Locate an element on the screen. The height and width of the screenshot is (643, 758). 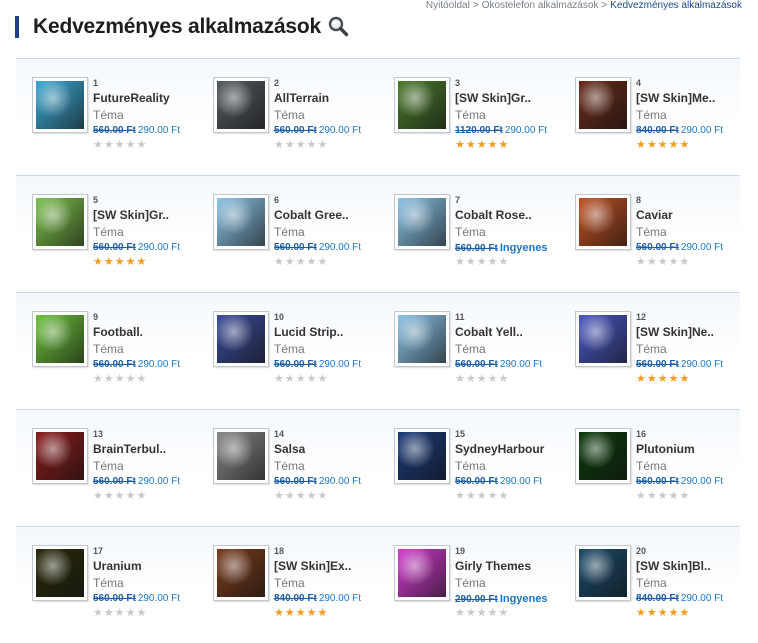
app-item: 7 Cobalt Rose.. Téma 560.00 Ft Ingyenes ★ ★ ★ ★ ★ is located at coordinates (484, 240).